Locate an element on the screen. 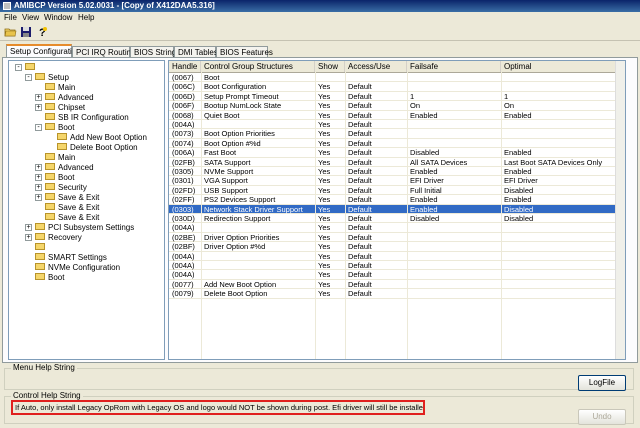 The image size is (640, 428). grid-scrollbar is located at coordinates (620, 210).